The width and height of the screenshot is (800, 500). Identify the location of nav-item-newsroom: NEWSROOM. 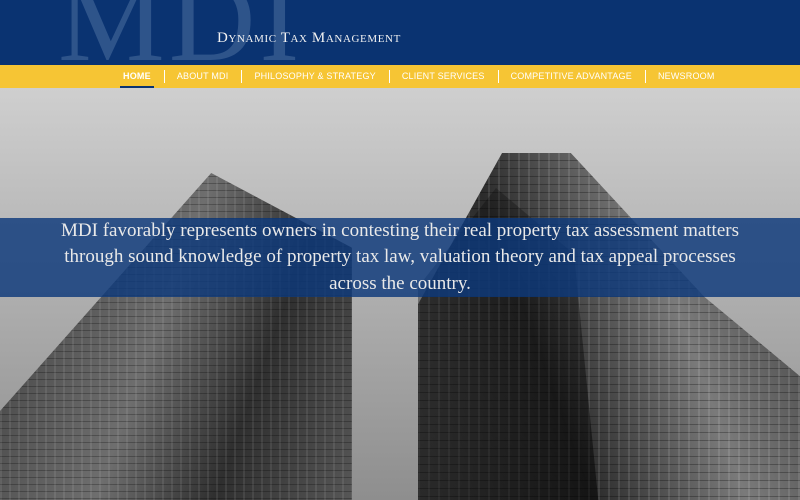
(686, 76).